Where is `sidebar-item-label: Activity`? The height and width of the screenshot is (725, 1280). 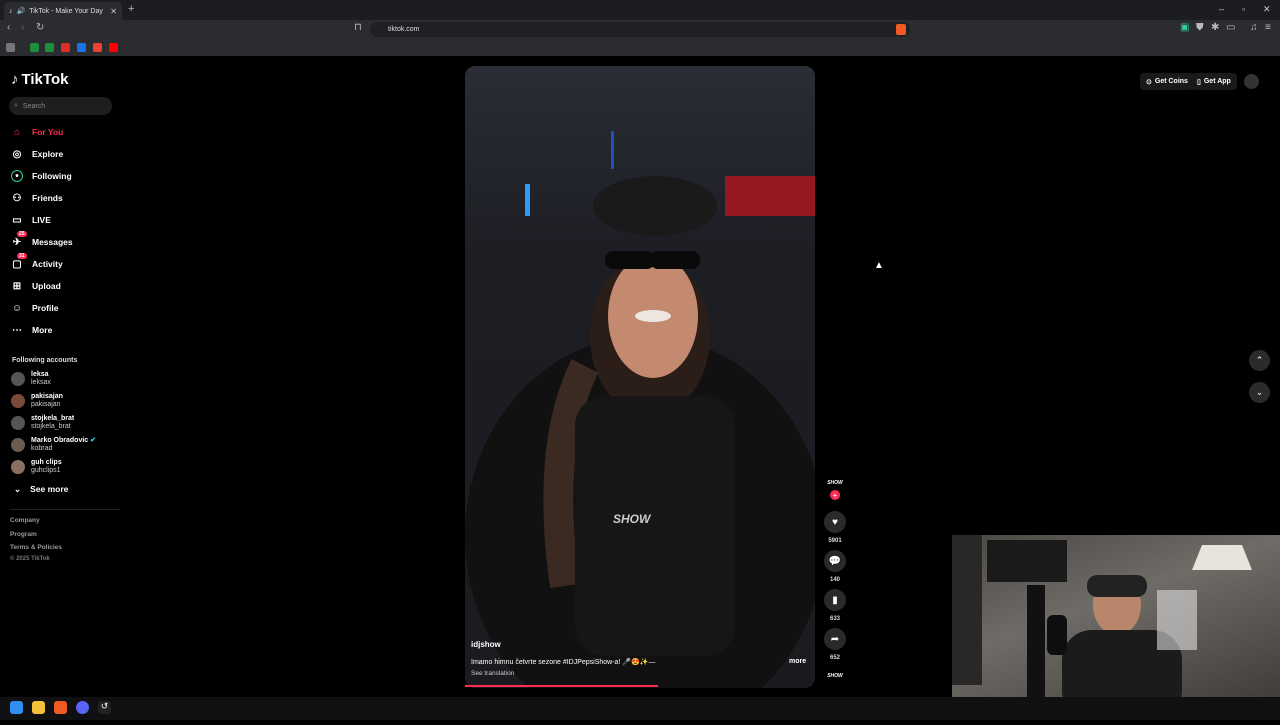 sidebar-item-label: Activity is located at coordinates (47, 264).